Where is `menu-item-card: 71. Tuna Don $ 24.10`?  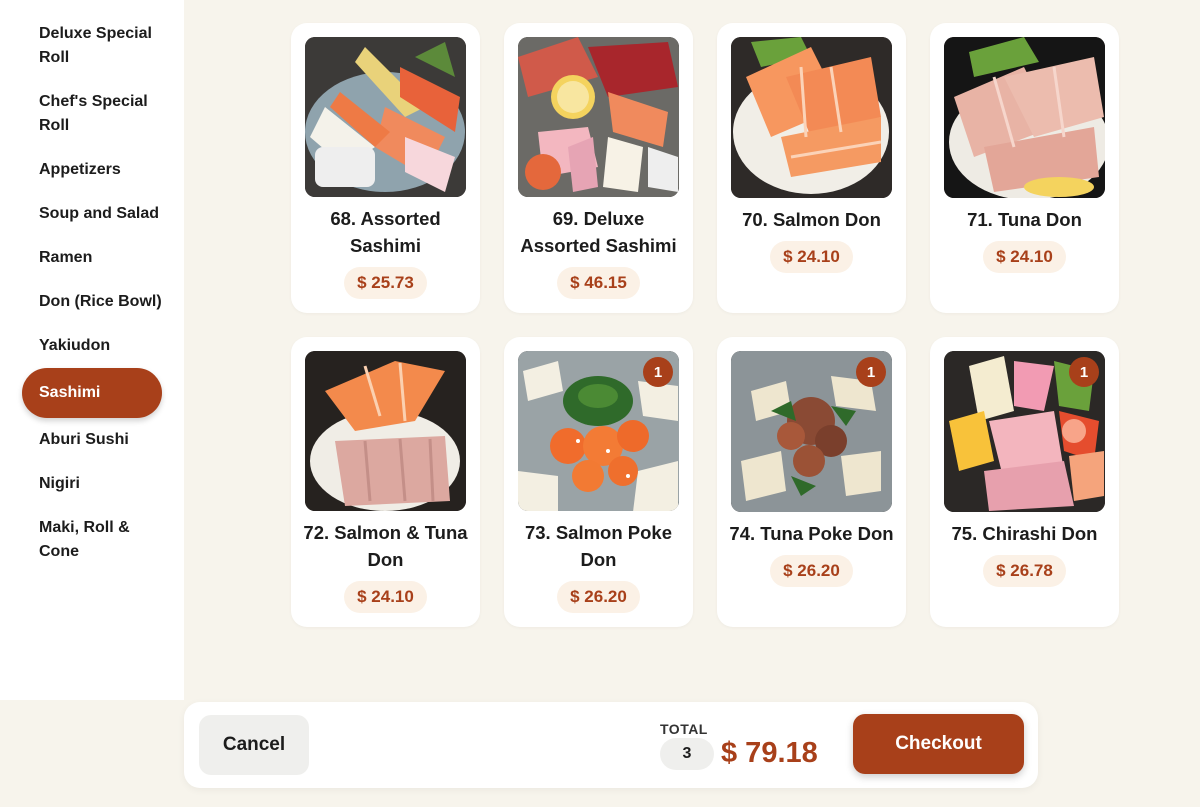
menu-item-card: 71. Tuna Don $ 24.10 is located at coordinates (1024, 168).